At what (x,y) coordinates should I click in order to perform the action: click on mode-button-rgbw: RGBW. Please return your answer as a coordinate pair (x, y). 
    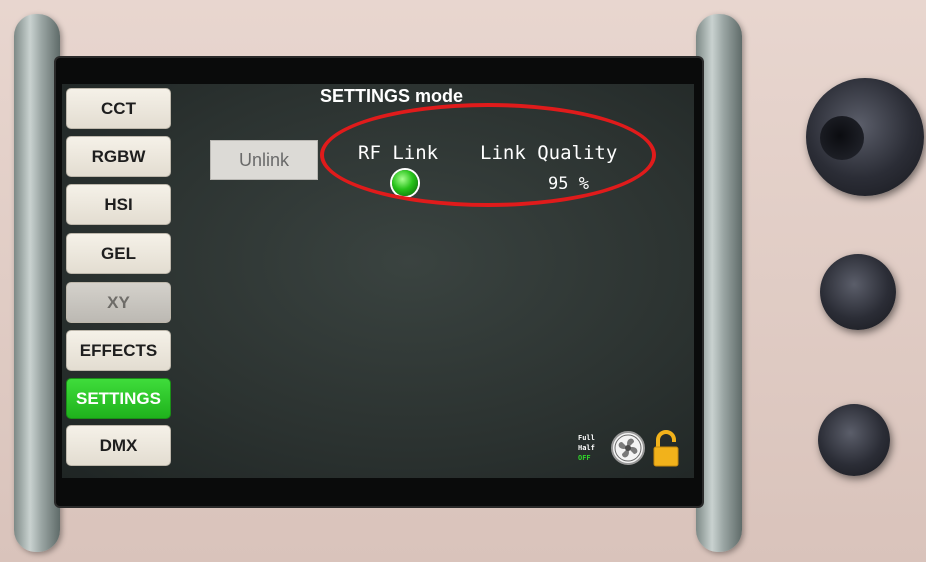
    Looking at the image, I should click on (118, 156).